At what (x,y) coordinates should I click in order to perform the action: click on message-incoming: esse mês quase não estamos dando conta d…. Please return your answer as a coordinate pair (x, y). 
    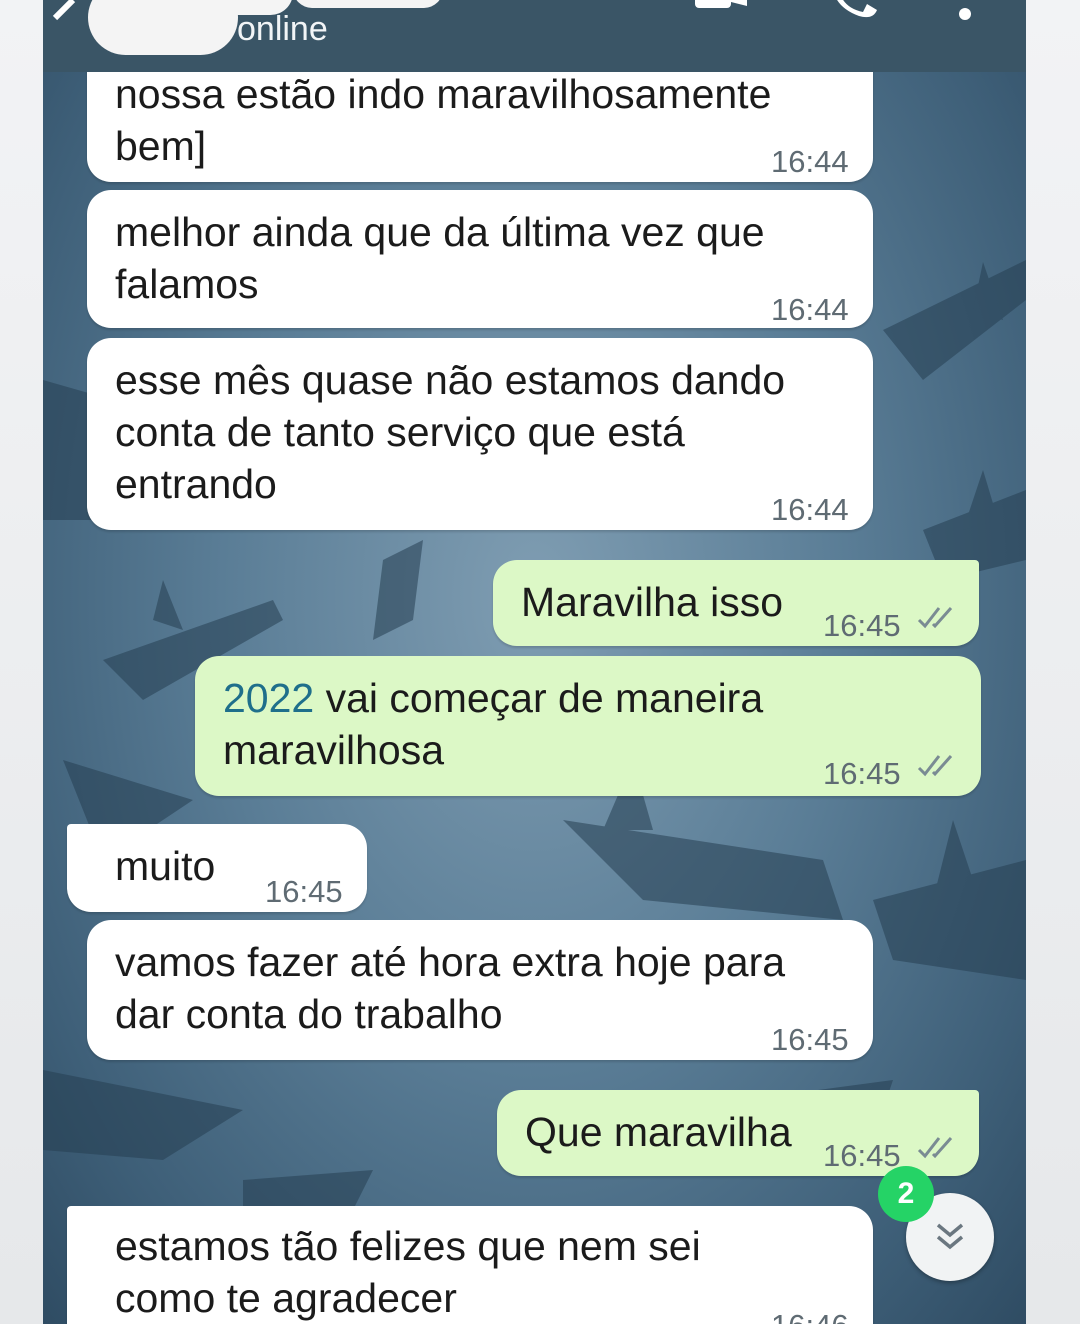
    Looking at the image, I should click on (480, 434).